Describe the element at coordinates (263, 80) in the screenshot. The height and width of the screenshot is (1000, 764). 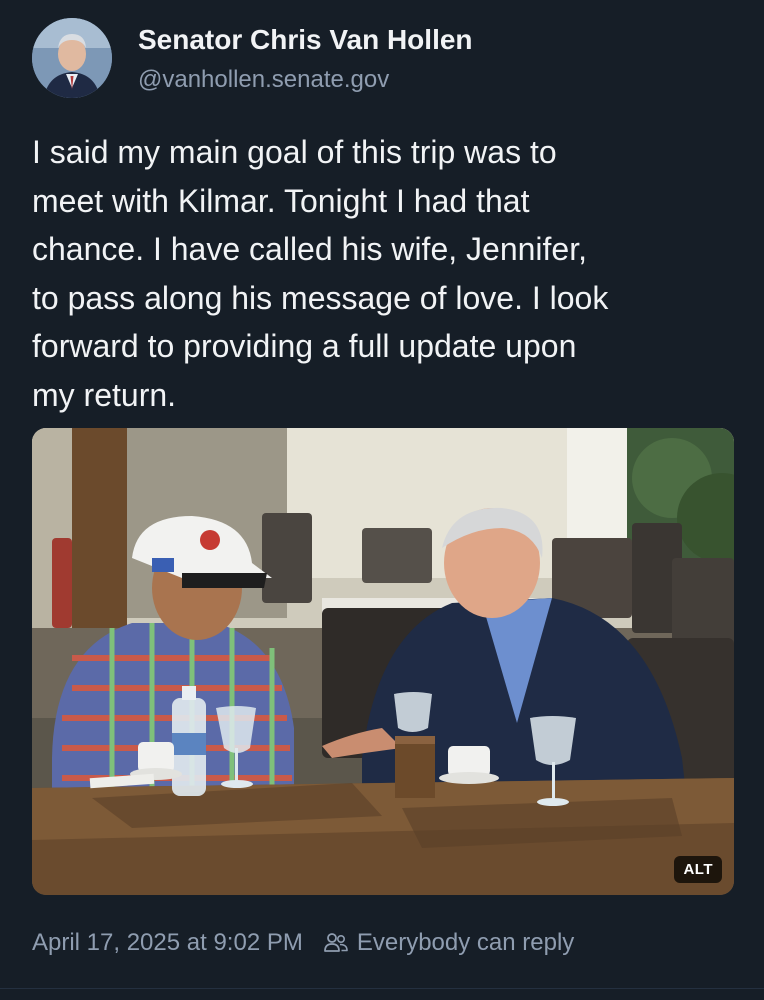
I see `author-handle: @vanhollen.senate.gov` at that location.